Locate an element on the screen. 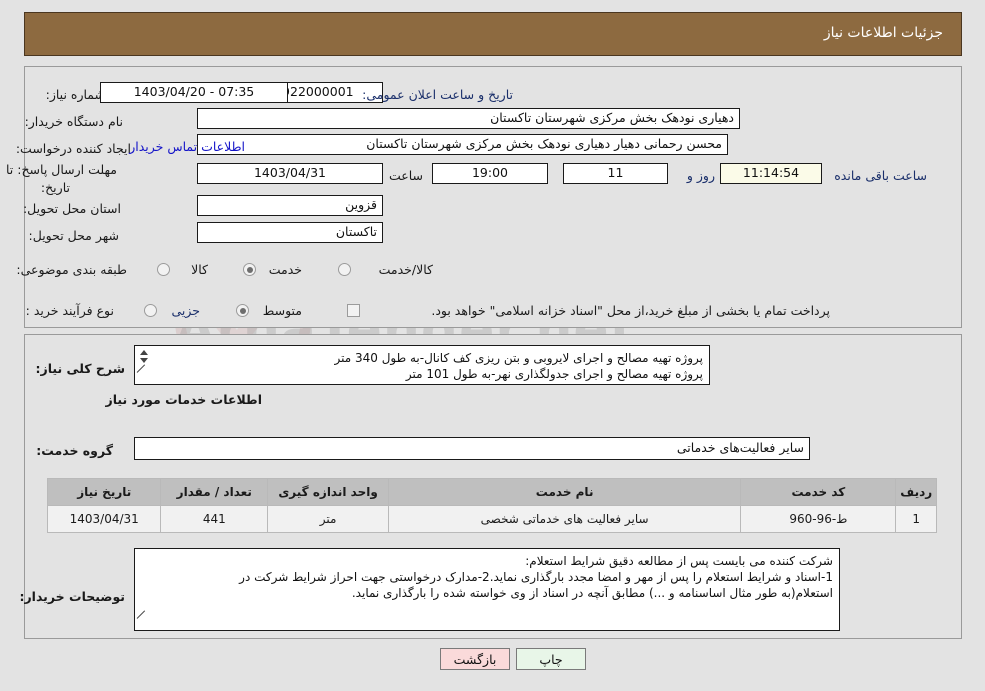 The image size is (985, 691). radio-category-goods is located at coordinates (163, 269).